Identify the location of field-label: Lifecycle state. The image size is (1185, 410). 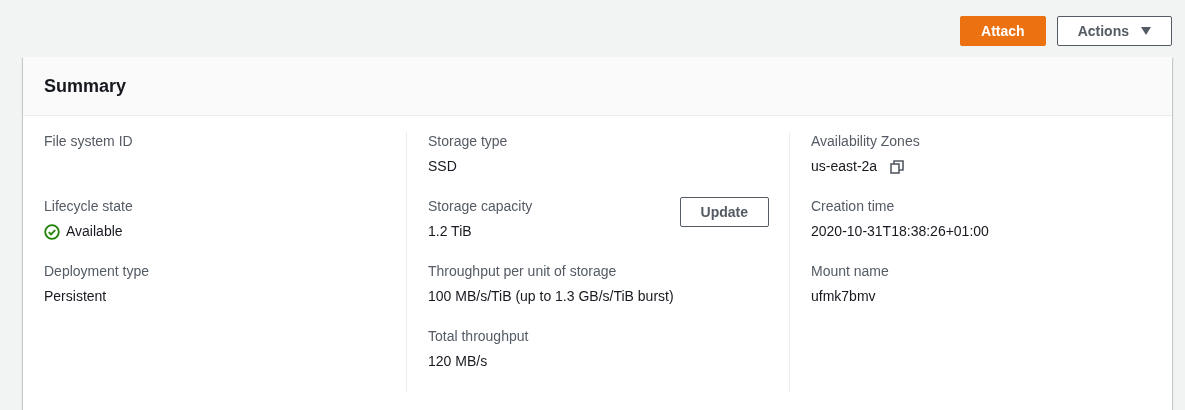
(88, 206).